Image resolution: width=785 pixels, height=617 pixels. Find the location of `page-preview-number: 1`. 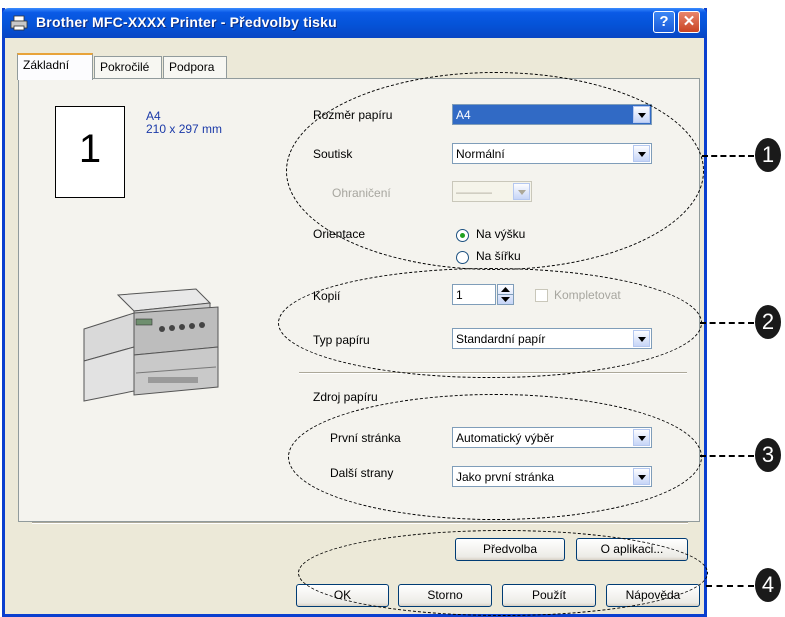

page-preview-number: 1 is located at coordinates (90, 149).